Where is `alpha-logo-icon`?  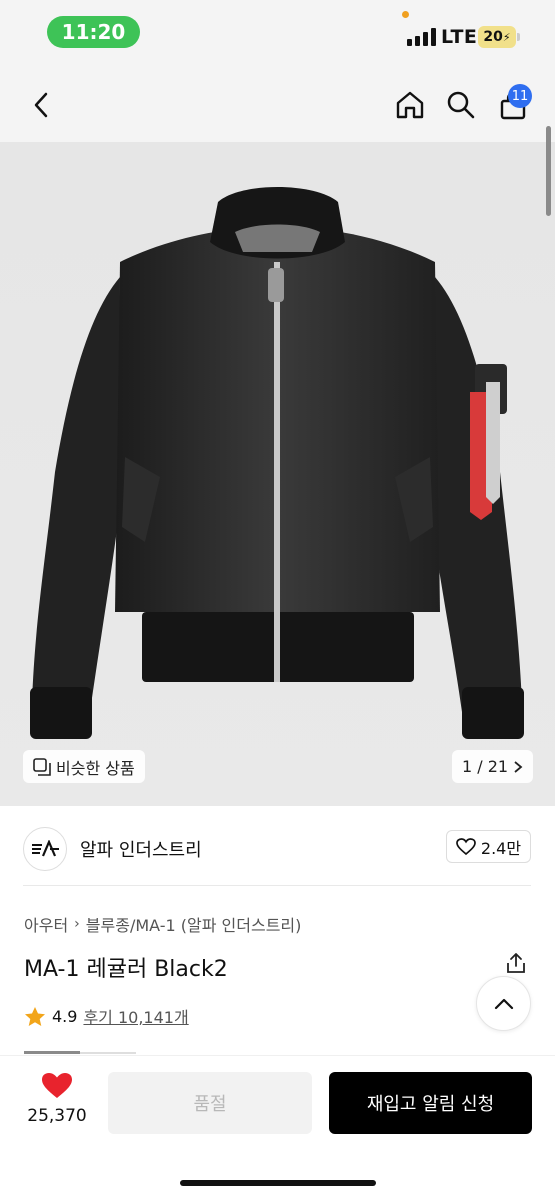
alpha-logo-icon is located at coordinates (45, 848).